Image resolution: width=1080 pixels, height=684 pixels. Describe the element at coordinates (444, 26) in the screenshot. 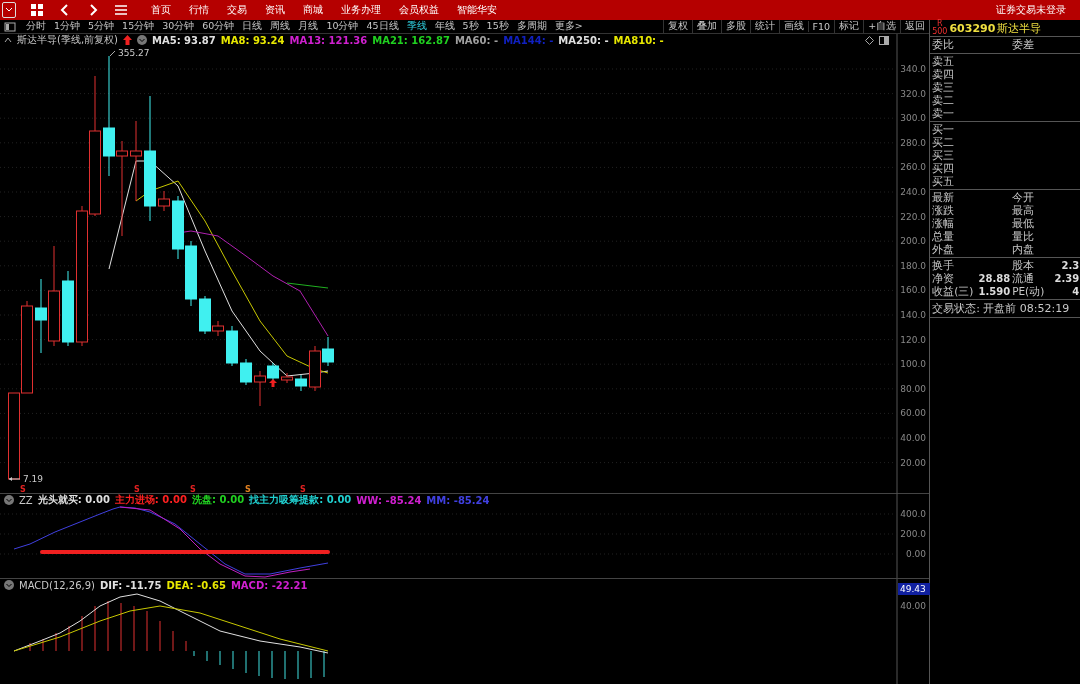

I see `period-tab: 年线` at that location.